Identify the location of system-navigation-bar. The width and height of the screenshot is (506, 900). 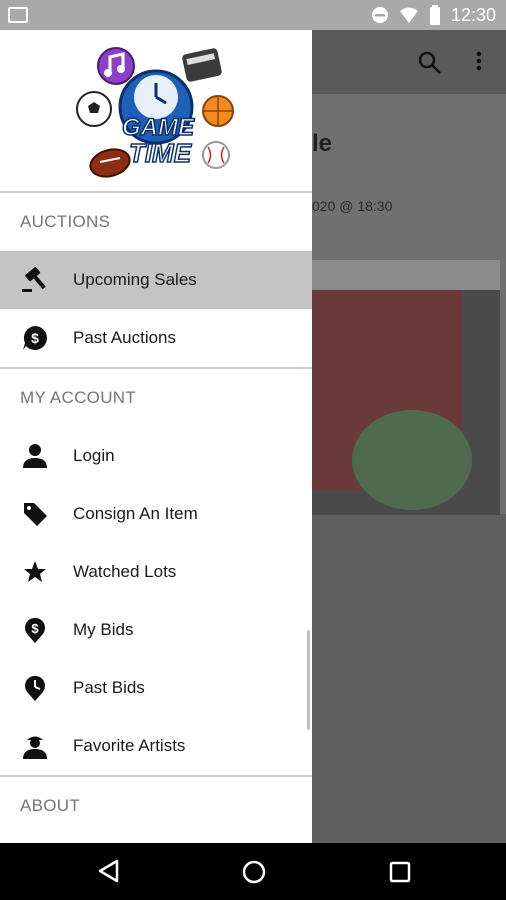
(253, 871).